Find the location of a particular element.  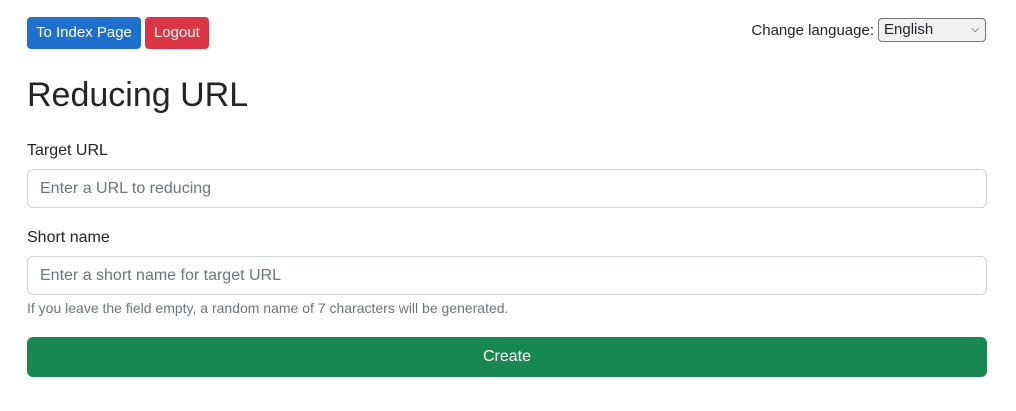

language-label: Change language: is located at coordinates (812, 30).